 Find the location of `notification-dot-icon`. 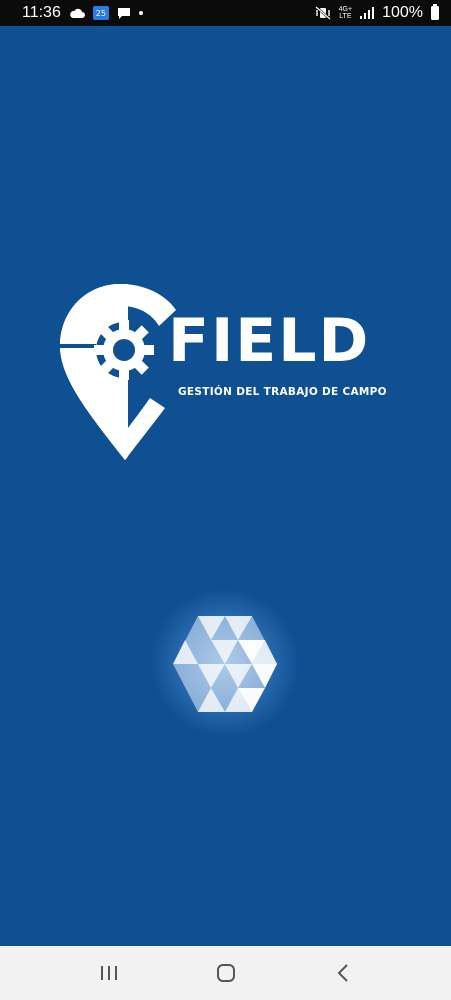

notification-dot-icon is located at coordinates (140, 13).